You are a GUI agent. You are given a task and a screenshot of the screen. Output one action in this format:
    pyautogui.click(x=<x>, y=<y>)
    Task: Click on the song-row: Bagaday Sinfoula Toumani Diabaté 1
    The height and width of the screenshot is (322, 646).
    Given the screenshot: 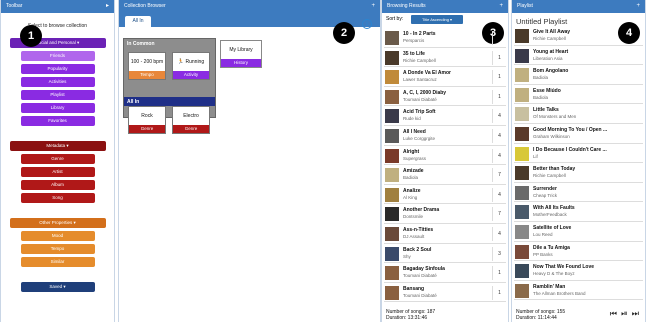 What is the action you would take?
    pyautogui.click(x=445, y=273)
    